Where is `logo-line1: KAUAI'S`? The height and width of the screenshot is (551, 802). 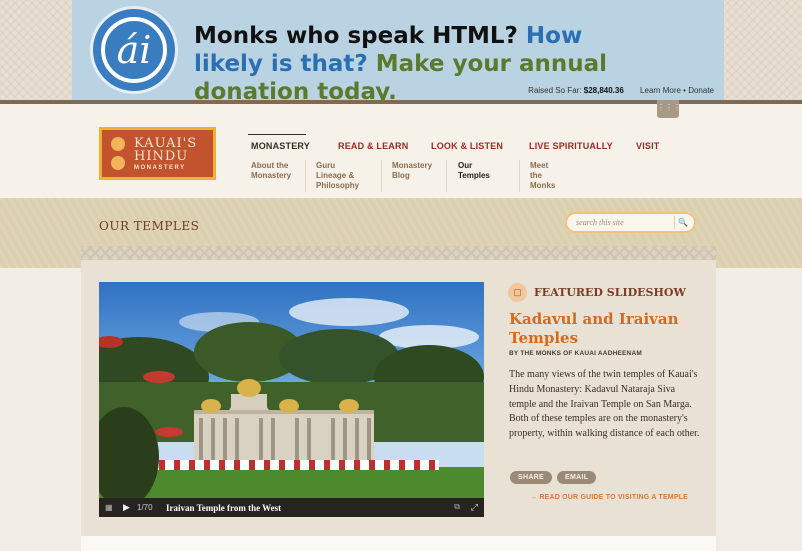
logo-line1: KAUAI'S is located at coordinates (166, 143).